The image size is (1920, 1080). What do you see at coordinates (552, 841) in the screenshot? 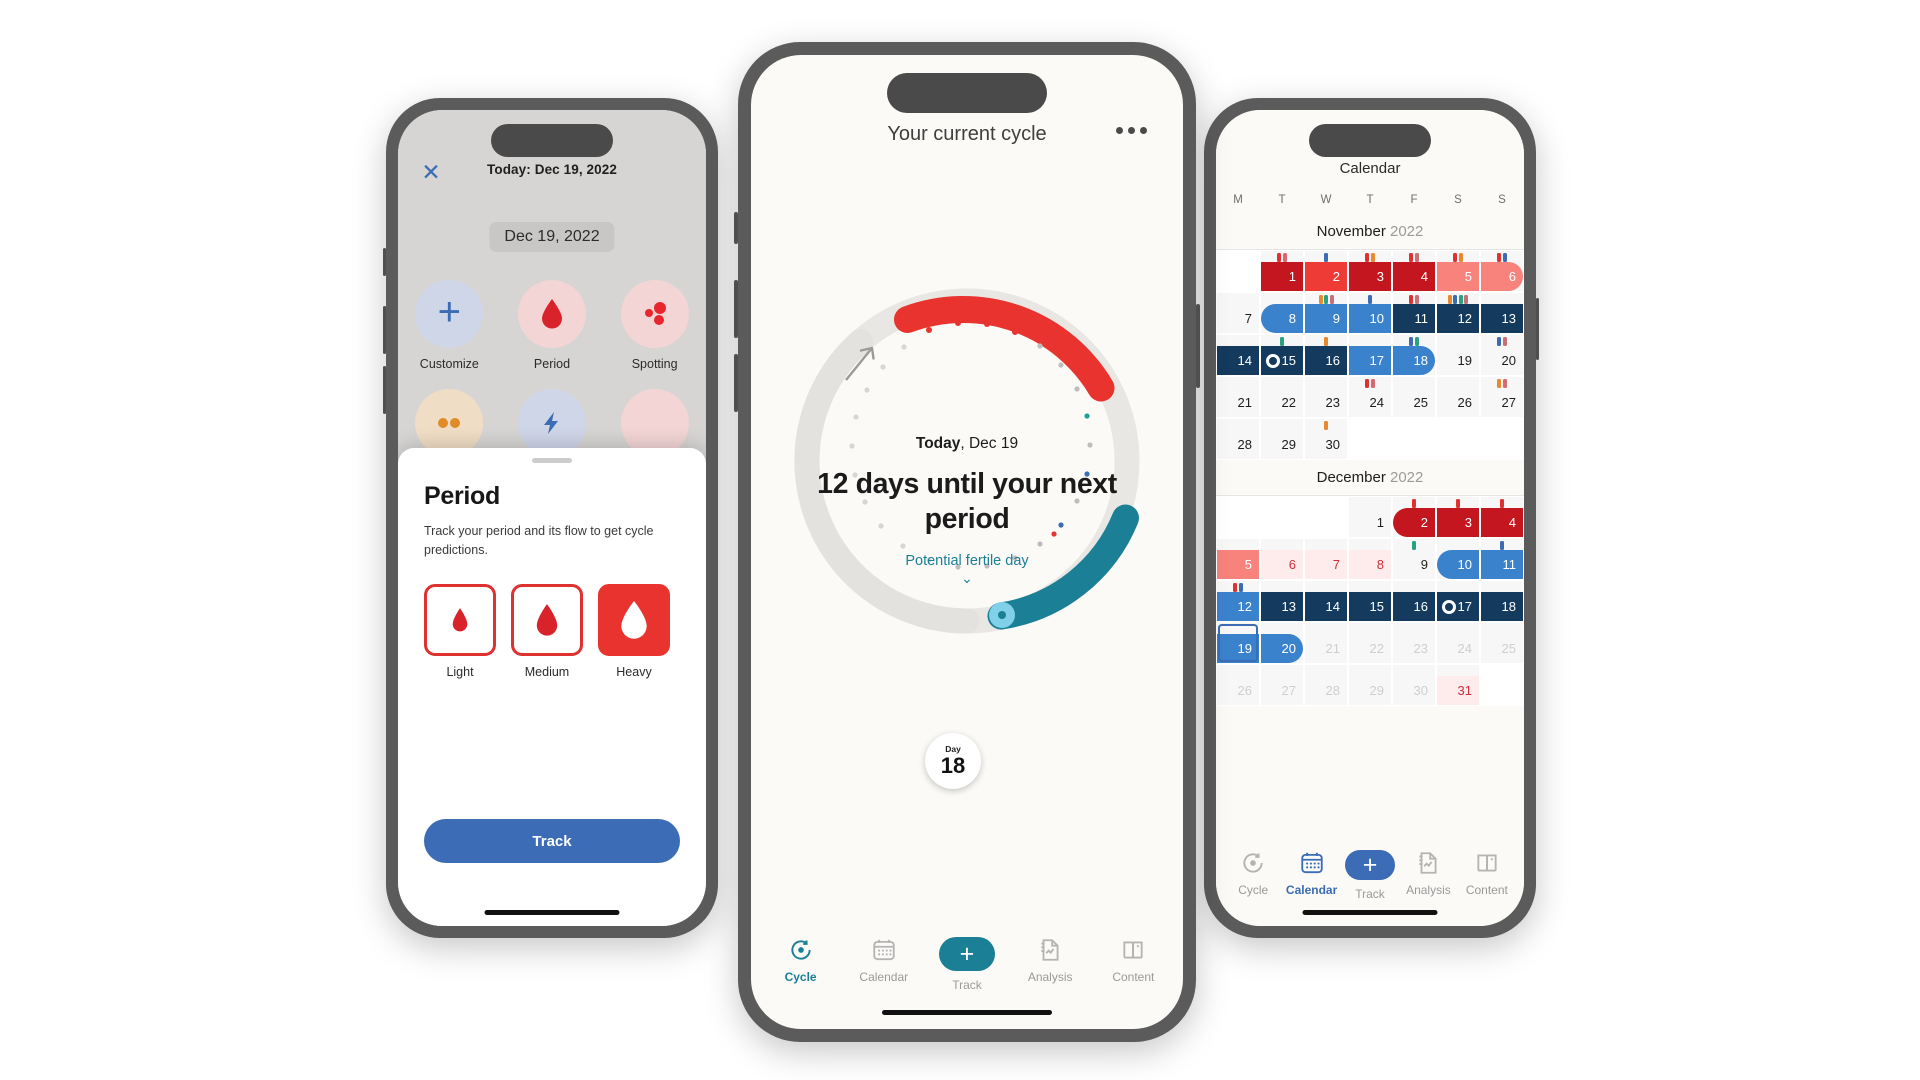
I see `track-button: Track` at bounding box center [552, 841].